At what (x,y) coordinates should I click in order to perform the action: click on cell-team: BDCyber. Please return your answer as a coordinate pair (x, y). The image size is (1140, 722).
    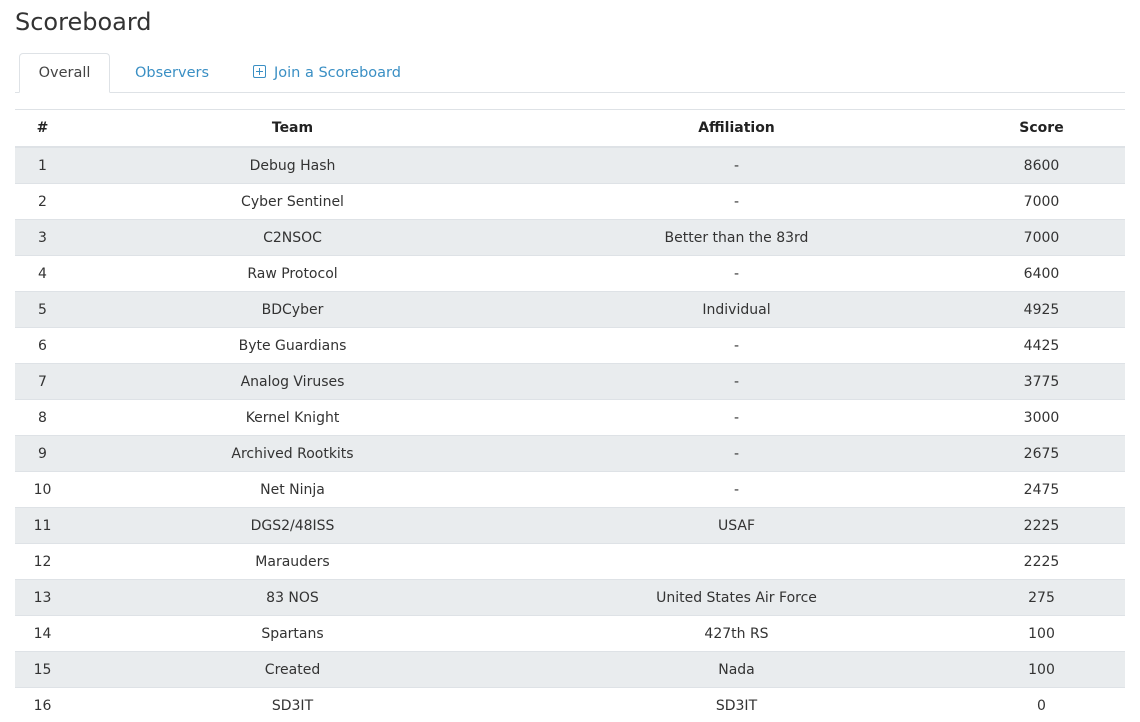
    Looking at the image, I should click on (292, 309).